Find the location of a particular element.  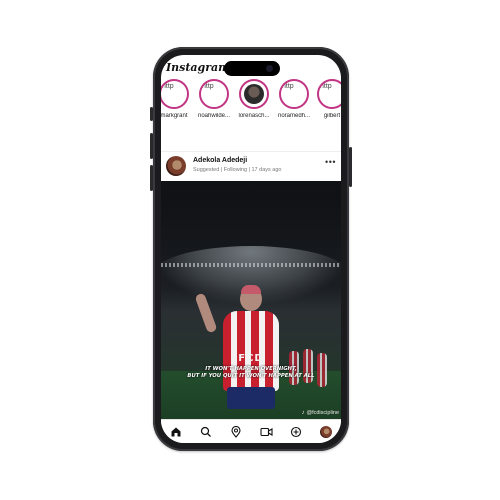

tiktok-icon: ♪ is located at coordinates (303, 413).